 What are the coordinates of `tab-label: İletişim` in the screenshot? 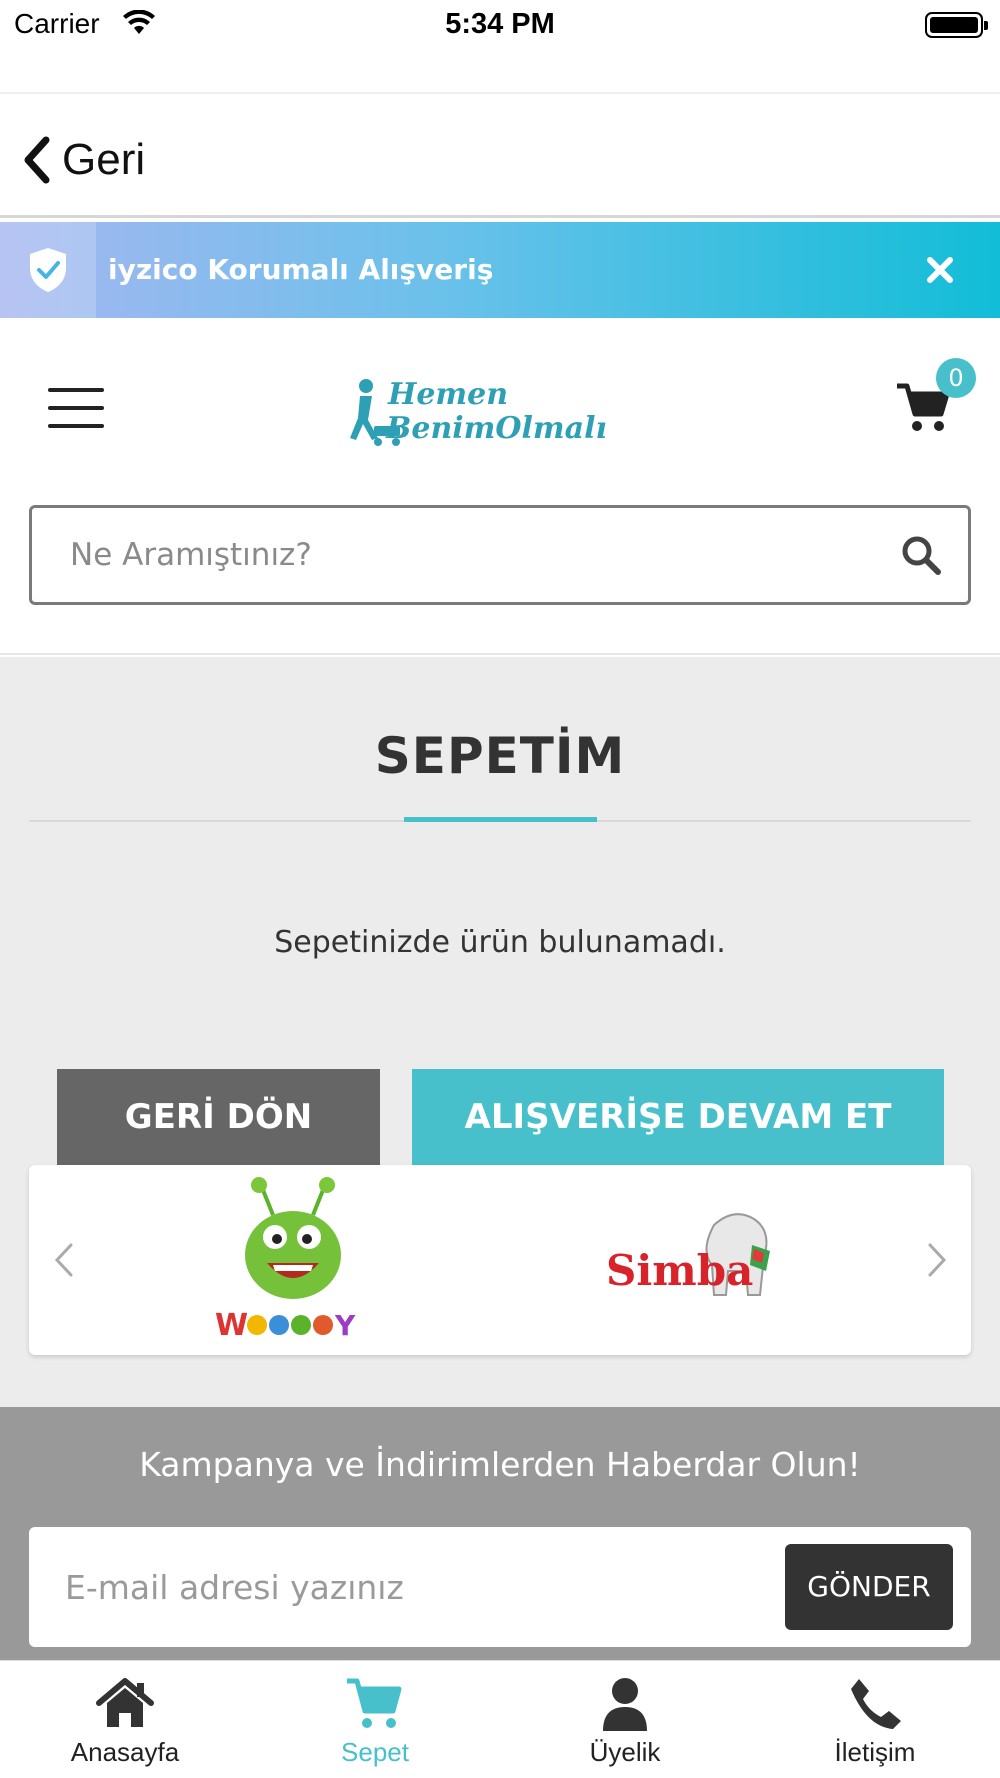 It's located at (875, 1752).